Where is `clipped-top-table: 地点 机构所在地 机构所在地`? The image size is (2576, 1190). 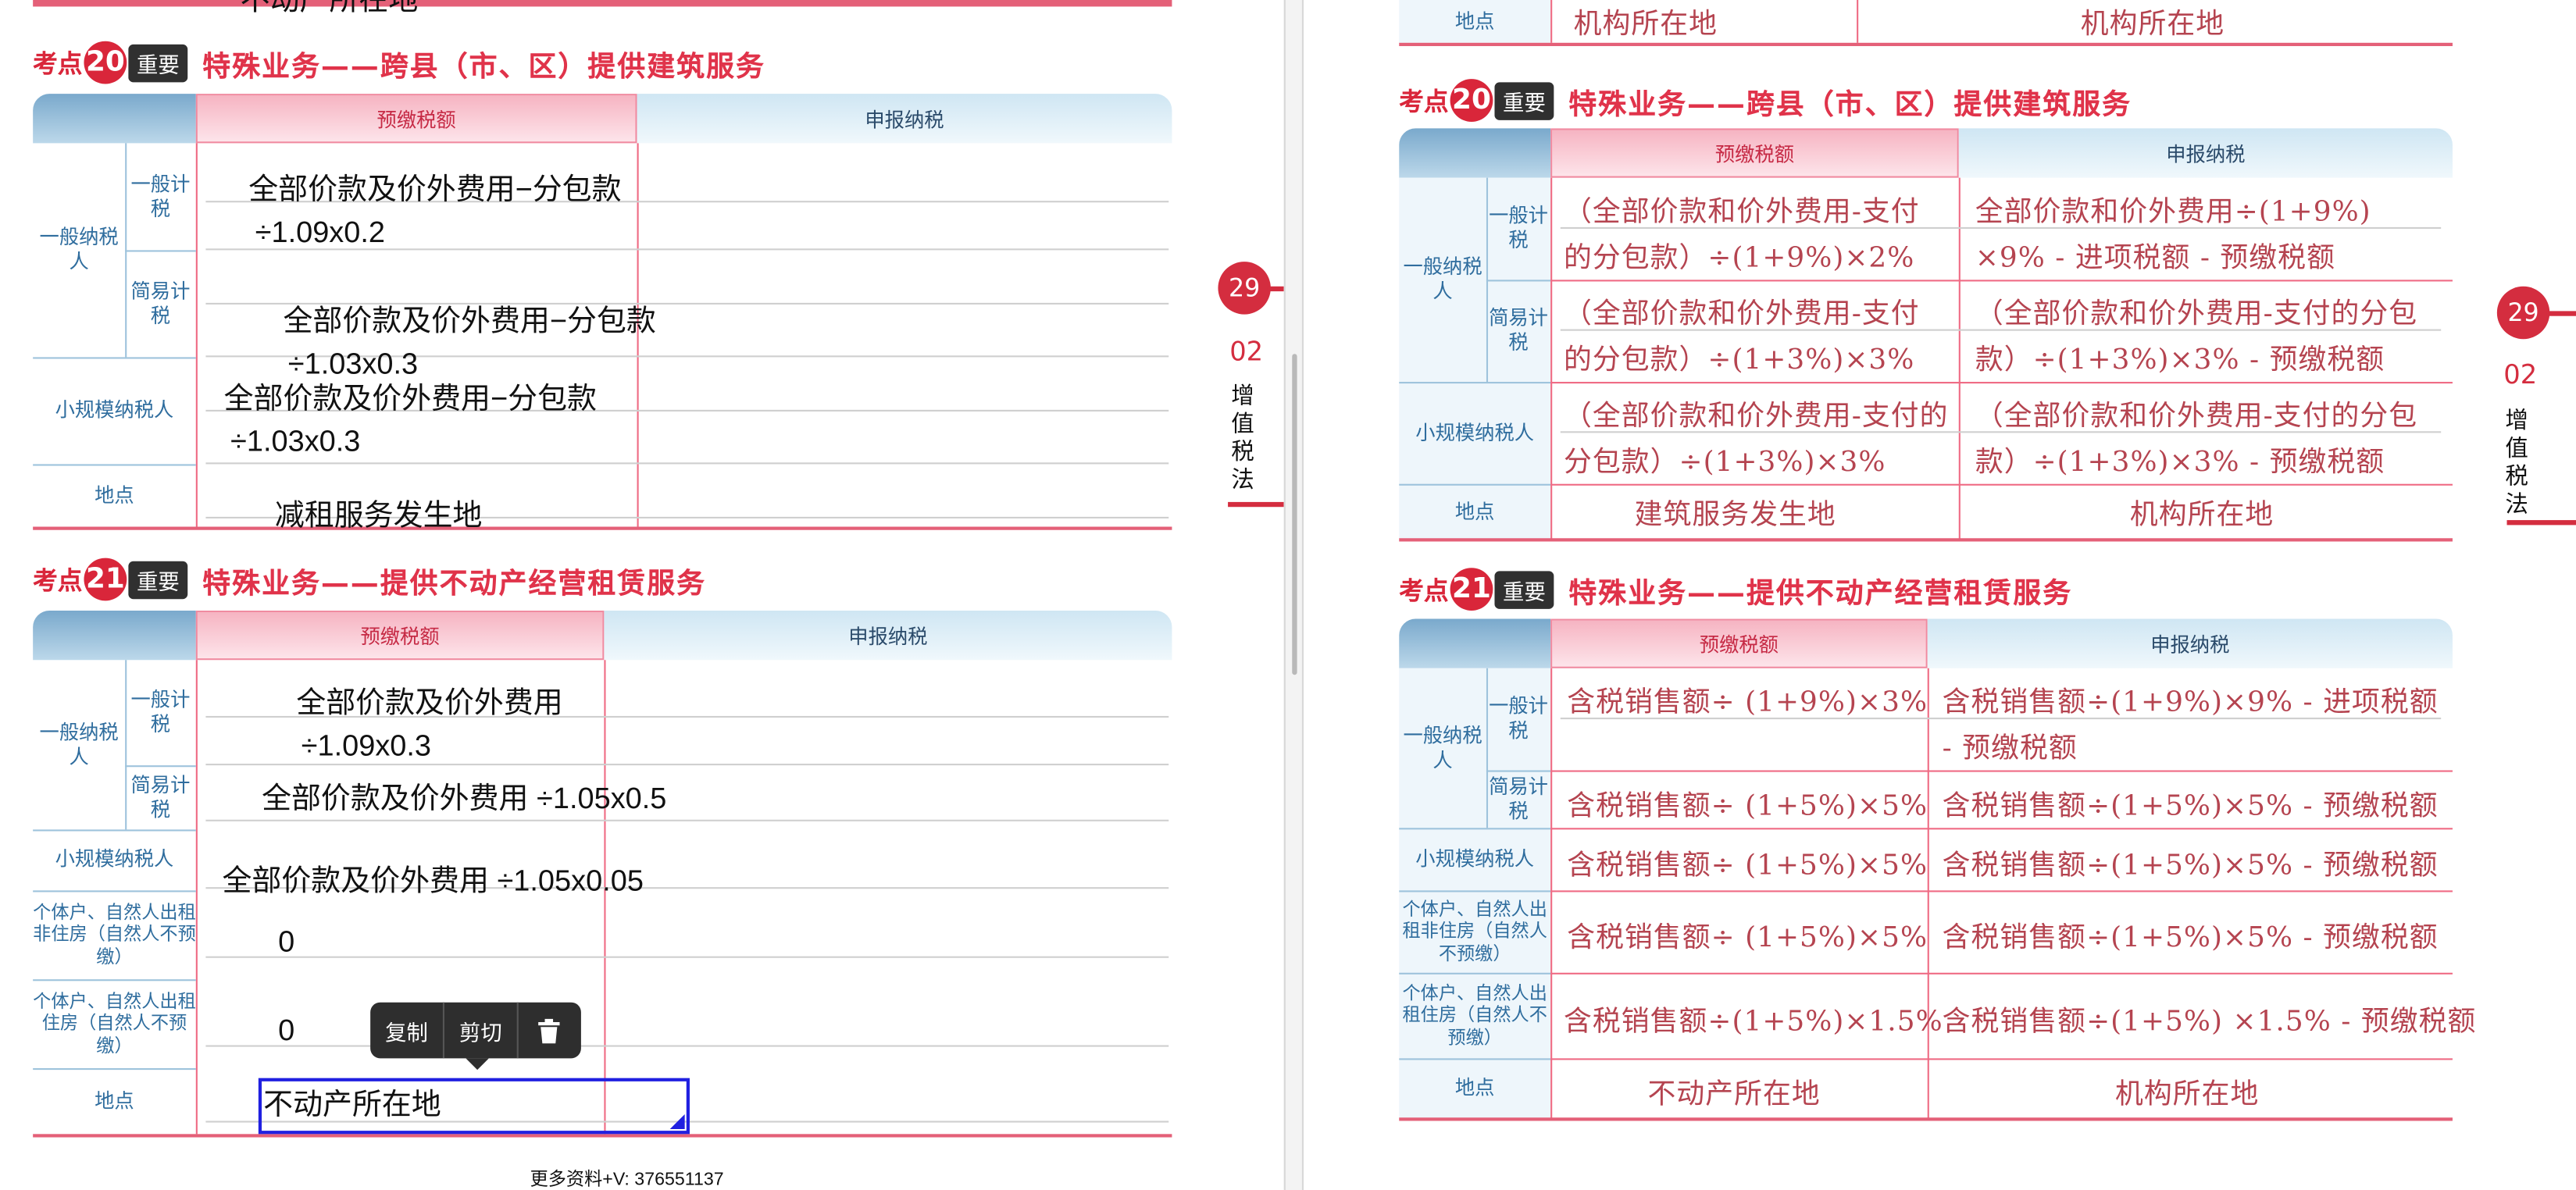 clipped-top-table: 地点 机构所在地 机构所在地 is located at coordinates (1926, 23).